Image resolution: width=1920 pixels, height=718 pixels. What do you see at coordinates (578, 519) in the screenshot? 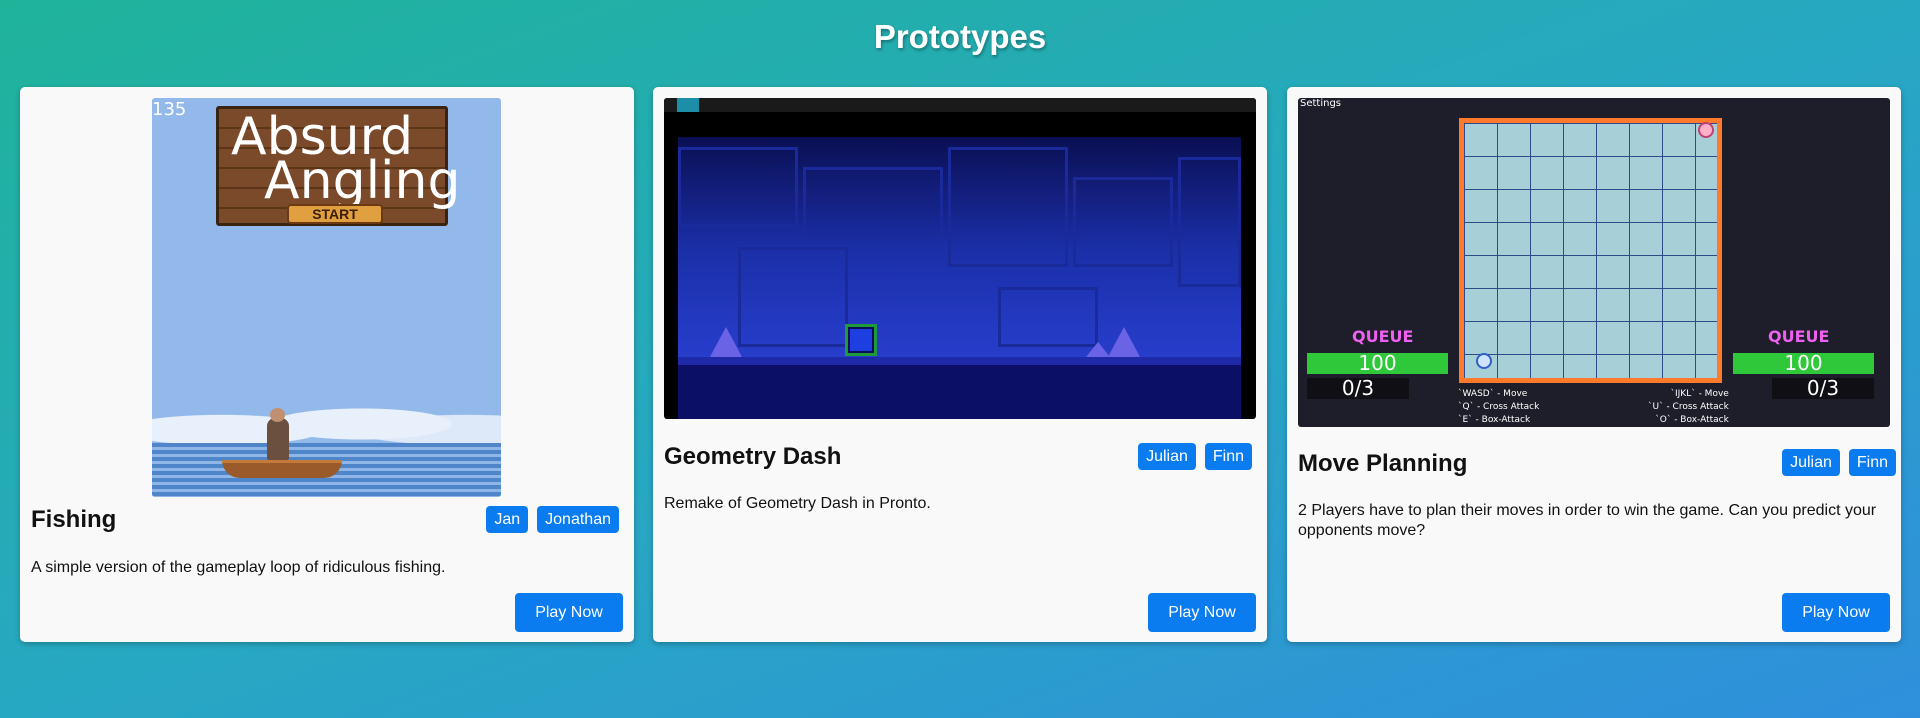
I see `author-badge: Jonathan` at bounding box center [578, 519].